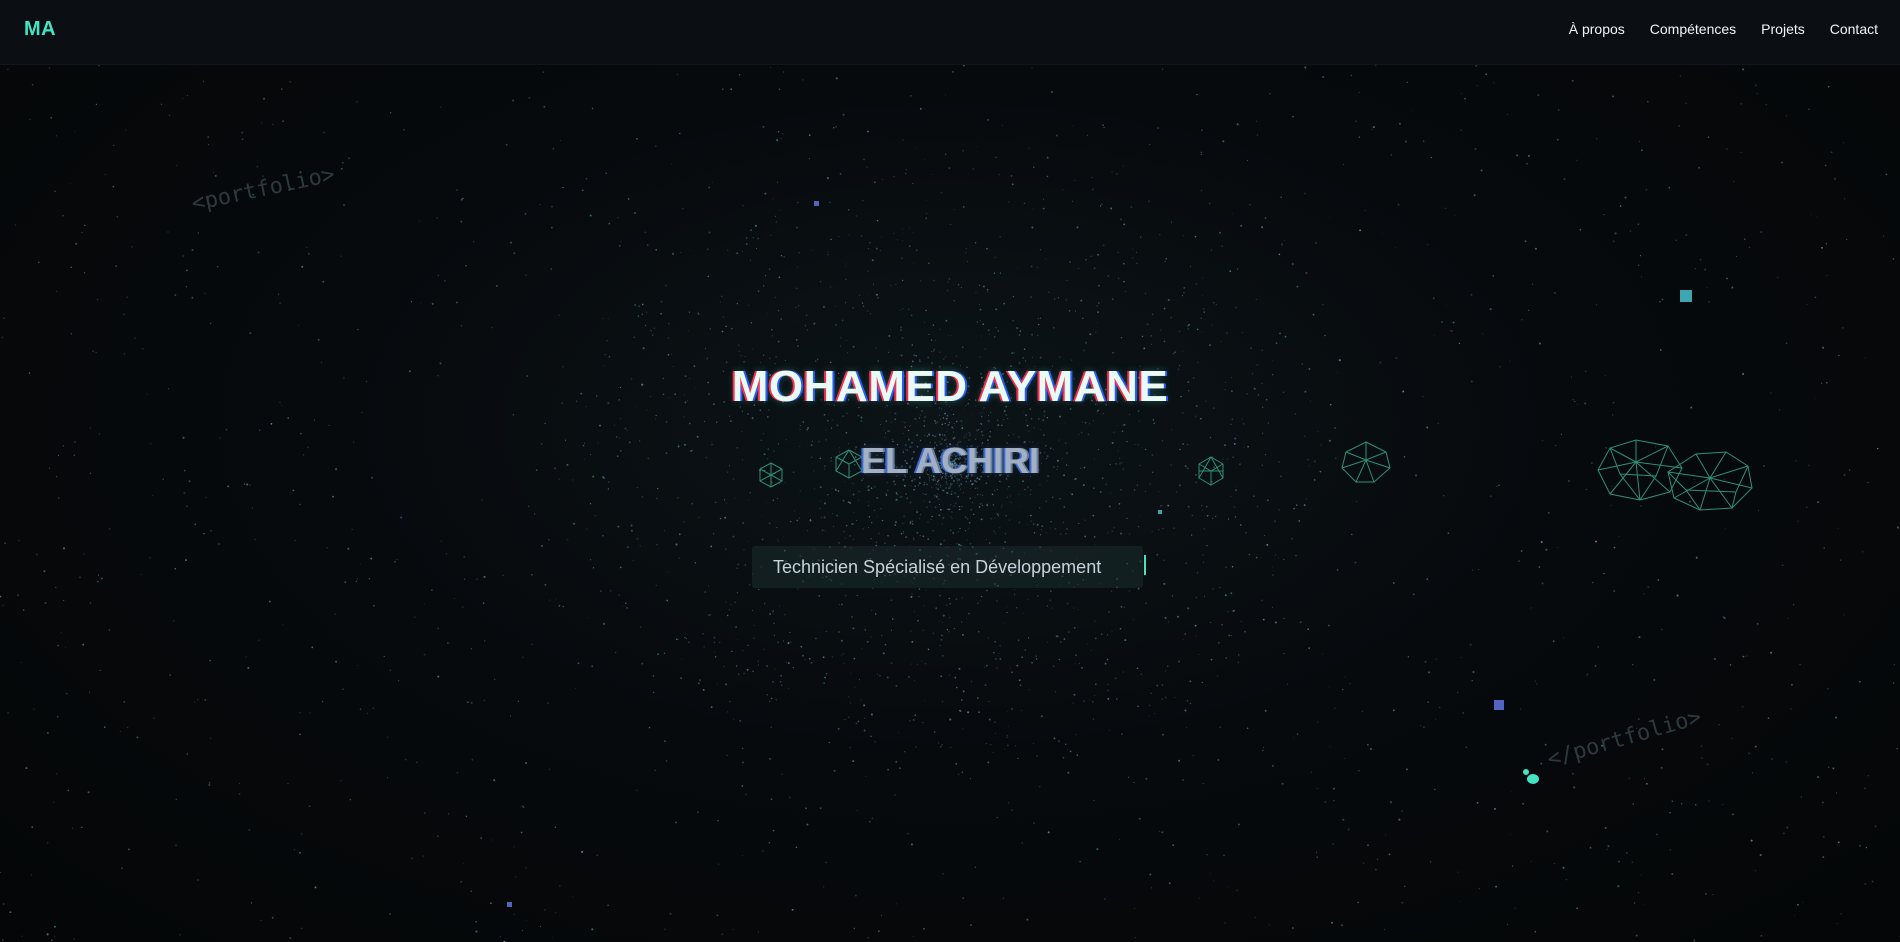  What do you see at coordinates (1854, 29) in the screenshot?
I see `nav-link-contact: Contact` at bounding box center [1854, 29].